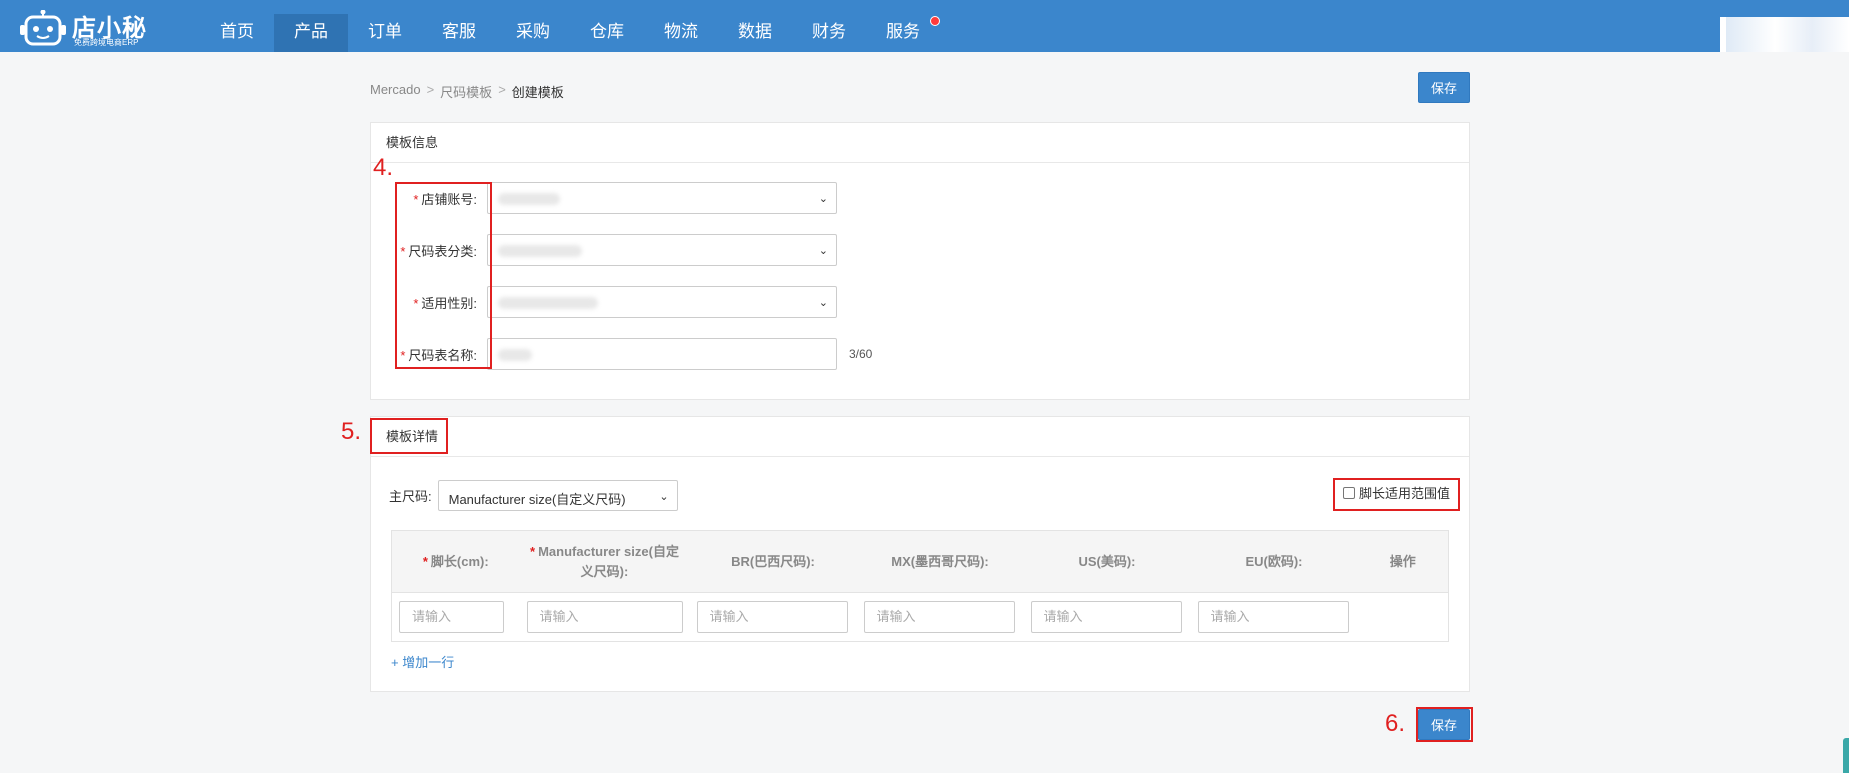 The width and height of the screenshot is (1849, 773). I want to click on annotation-box-foot-range, so click(1396, 494).